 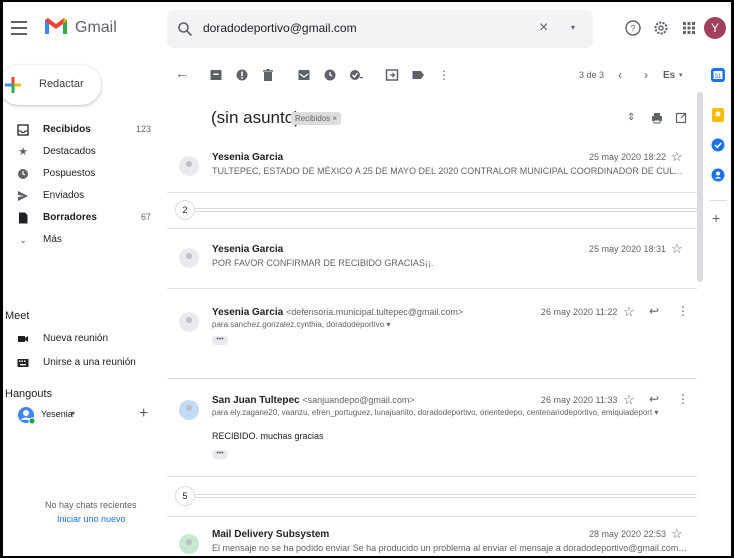 What do you see at coordinates (633, 28) in the screenshot?
I see `help-icon: ?` at bounding box center [633, 28].